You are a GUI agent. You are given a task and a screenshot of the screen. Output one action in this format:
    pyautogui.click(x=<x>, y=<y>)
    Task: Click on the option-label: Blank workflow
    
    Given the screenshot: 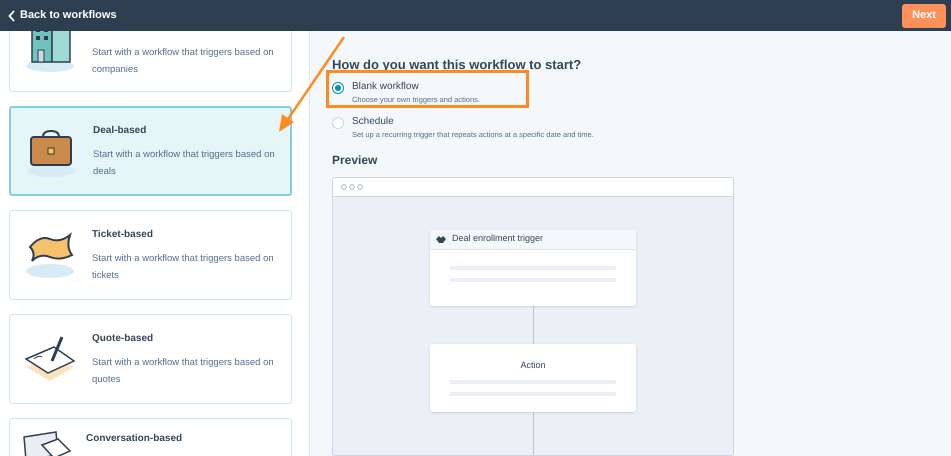 What is the action you would take?
    pyautogui.click(x=386, y=86)
    